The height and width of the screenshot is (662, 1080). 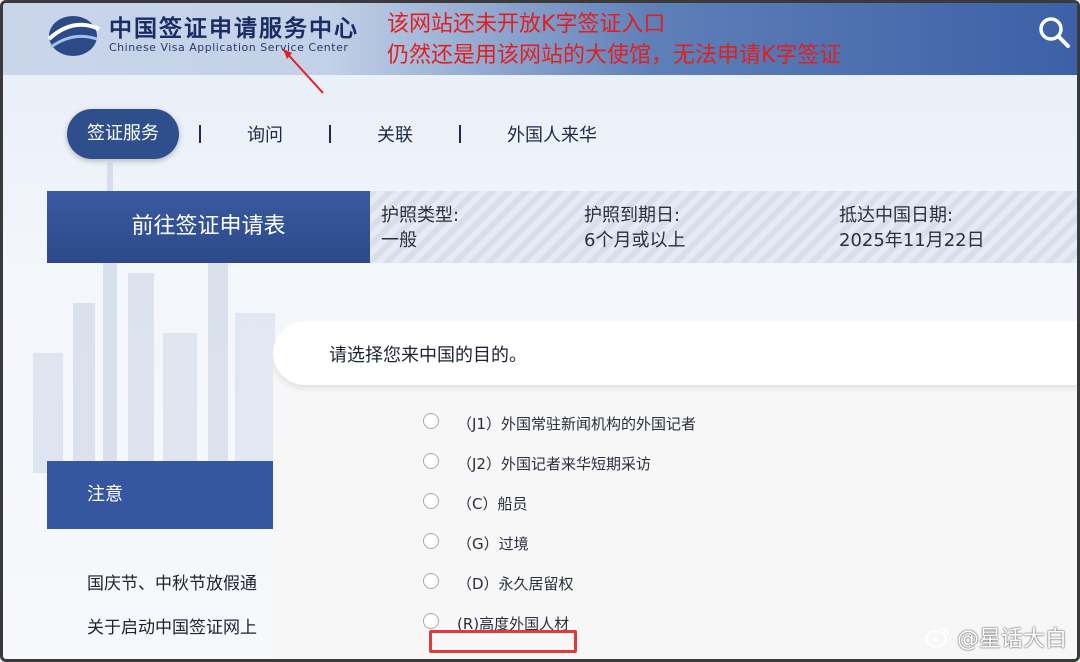 What do you see at coordinates (675, 353) in the screenshot?
I see `dialog-header: 请选择您来中国的目的。` at bounding box center [675, 353].